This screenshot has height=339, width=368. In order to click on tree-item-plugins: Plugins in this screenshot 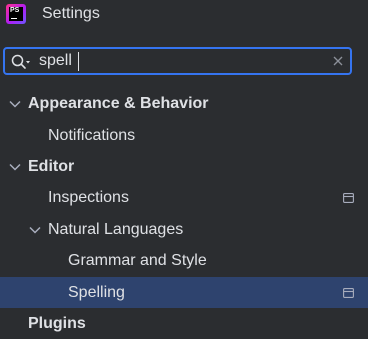, I will do `click(184, 323)`.